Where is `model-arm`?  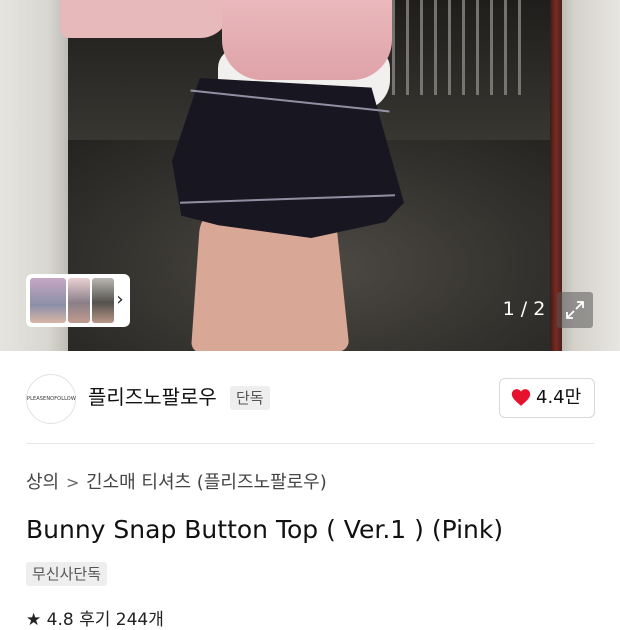
model-arm is located at coordinates (145, 19).